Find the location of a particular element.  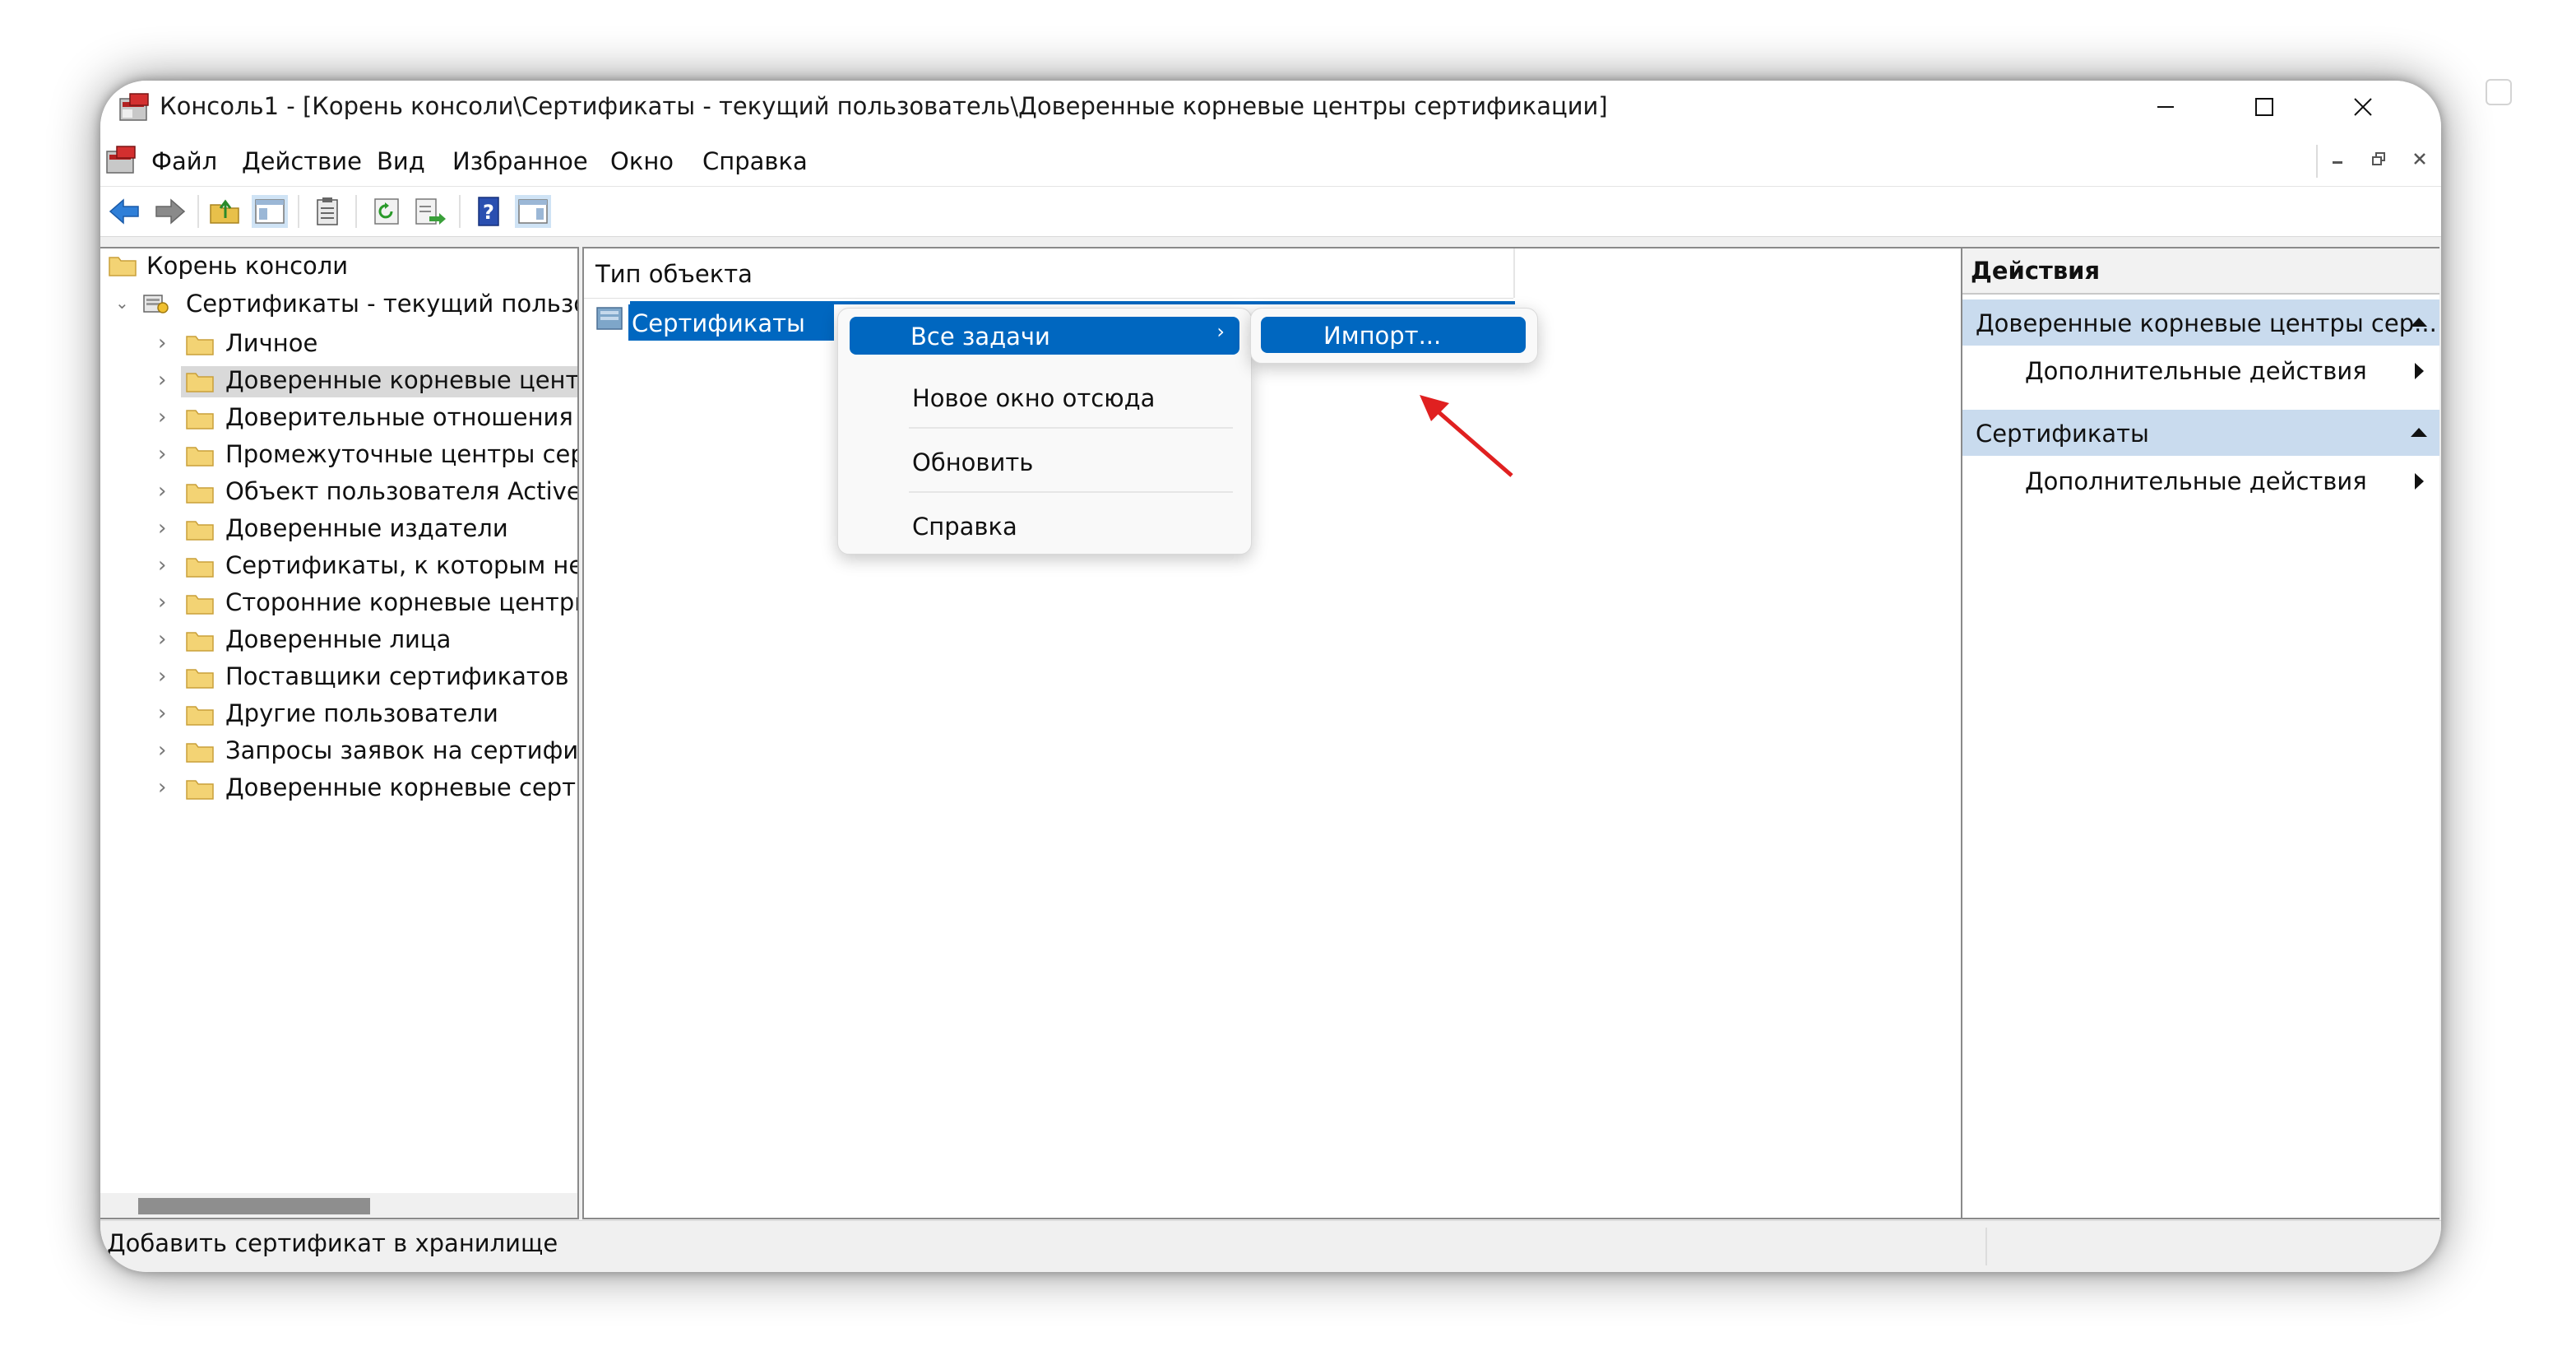

actions-more-trusted-root: Дополнительные действия is located at coordinates (2200, 372).